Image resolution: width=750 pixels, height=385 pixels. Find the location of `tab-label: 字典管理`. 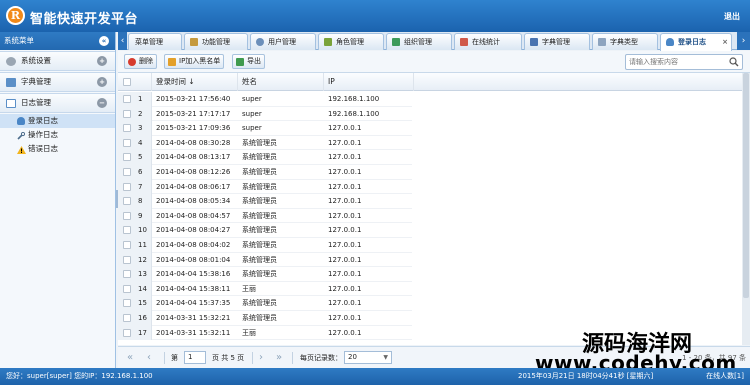

tab-label: 字典管理 is located at coordinates (556, 42).